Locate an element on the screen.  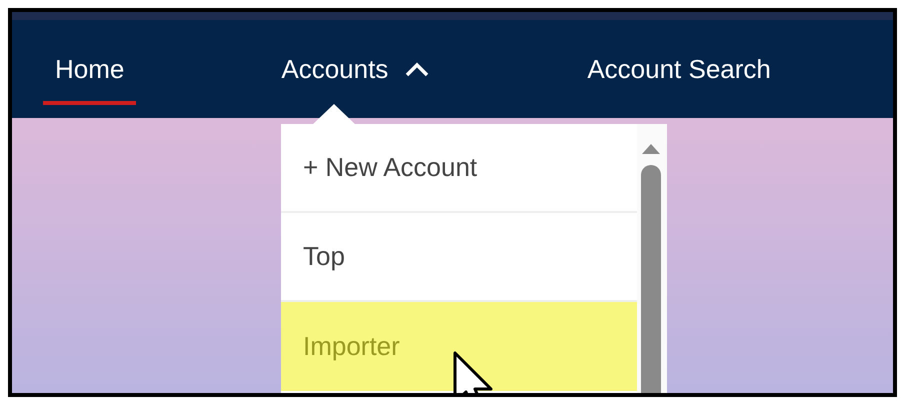
nav-tab: Account Search is located at coordinates (679, 69).